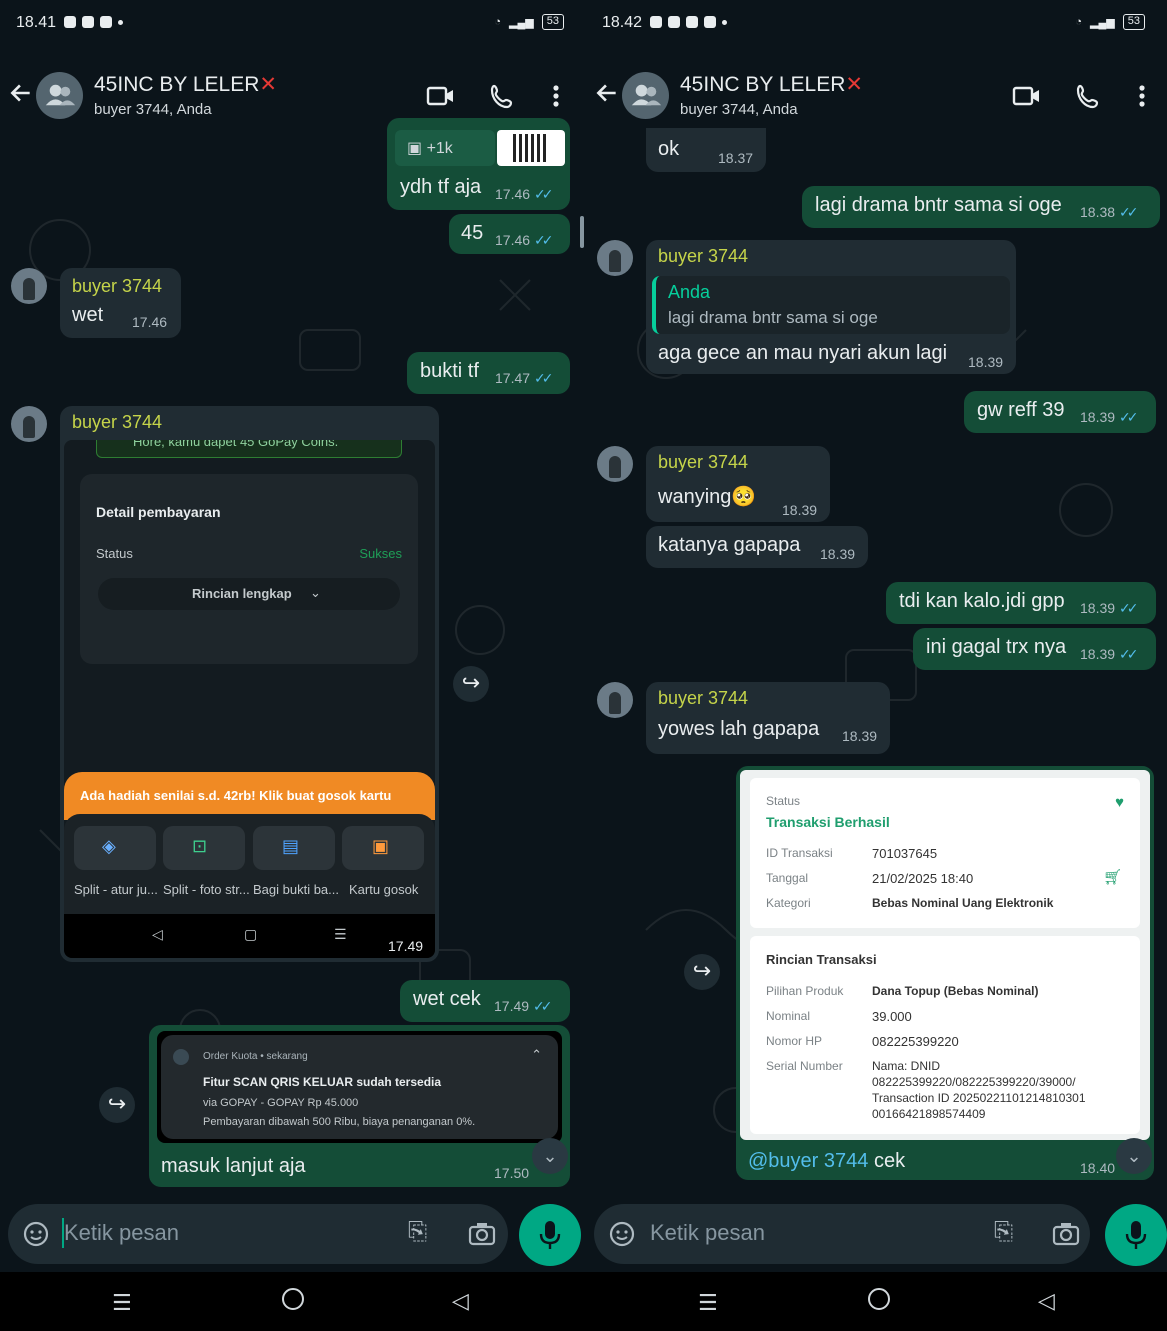 The height and width of the screenshot is (1331, 1167). What do you see at coordinates (488, 373) in the screenshot?
I see `outgoing-message: bukti tf 17.47 ✓✓` at bounding box center [488, 373].